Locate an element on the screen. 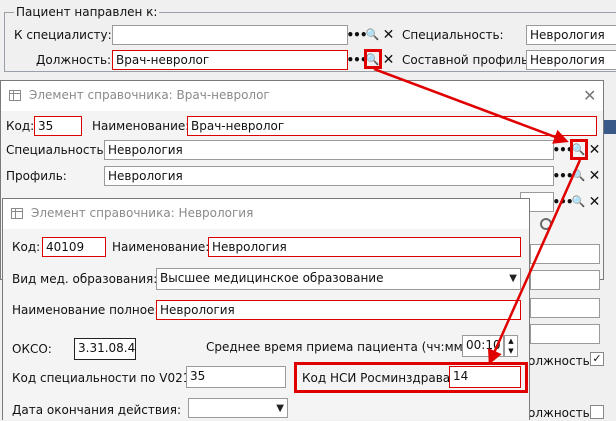 The height and width of the screenshot is (421, 616). arrow-specialty-to-nsi is located at coordinates (535, 262).